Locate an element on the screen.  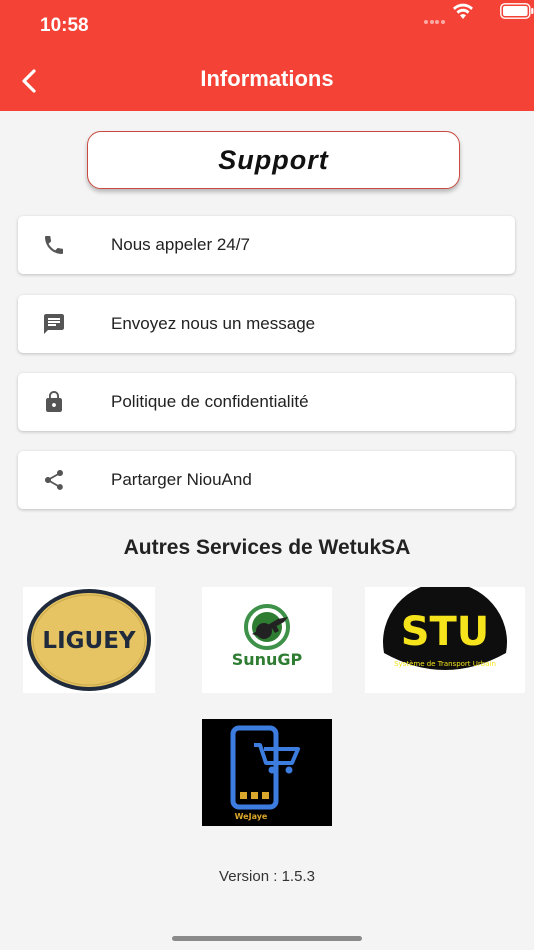
lock-icon is located at coordinates (54, 401).